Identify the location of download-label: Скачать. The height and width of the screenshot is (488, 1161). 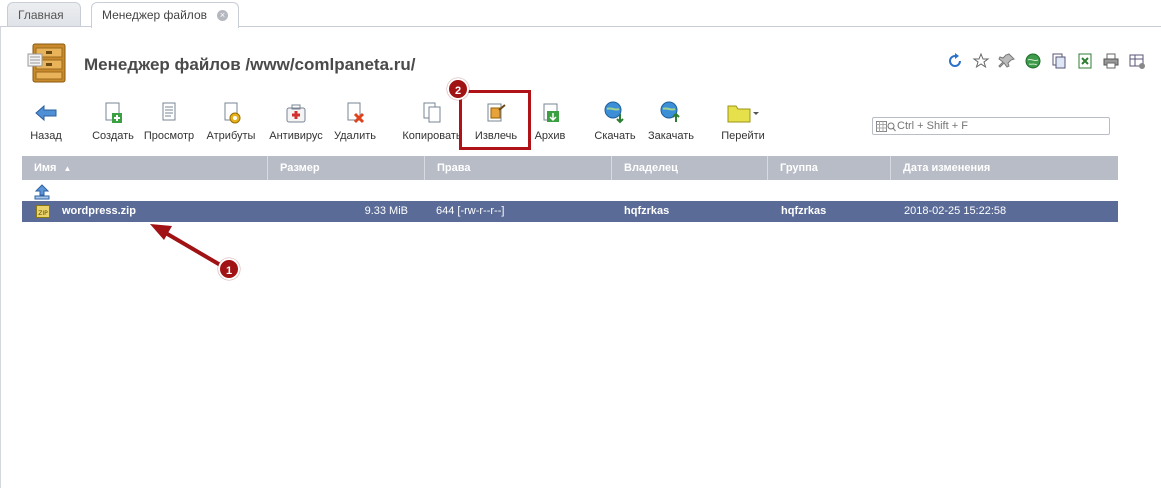
(615, 136).